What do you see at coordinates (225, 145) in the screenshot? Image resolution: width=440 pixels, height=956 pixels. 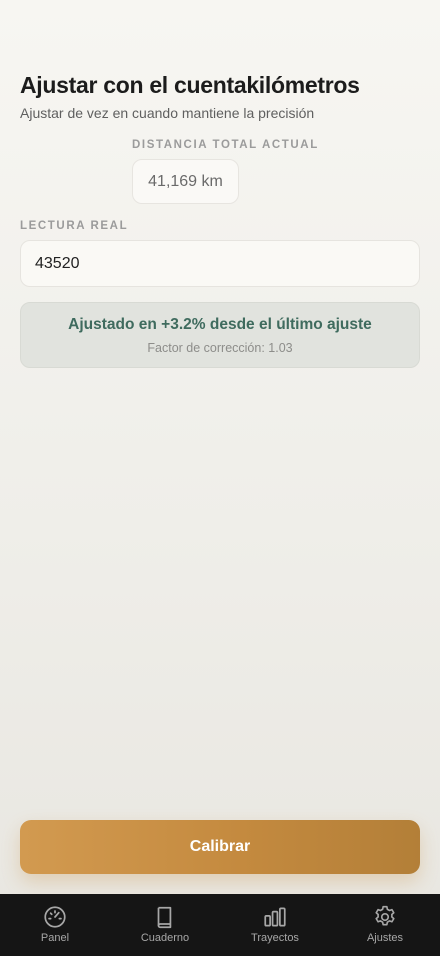 I see `current-distance-label: DISTANCIA TOTAL ACTUAL` at bounding box center [225, 145].